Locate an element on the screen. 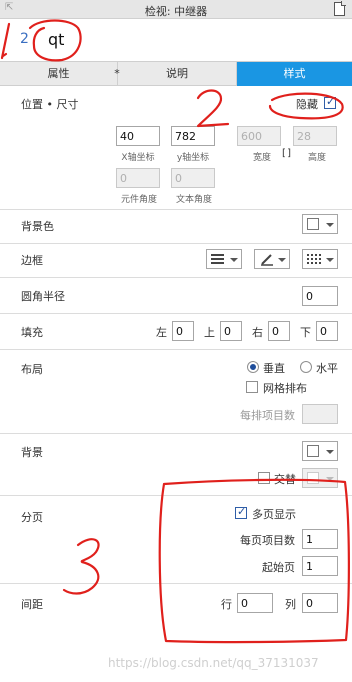 The width and height of the screenshot is (352, 682). padding-right-input is located at coordinates (279, 331).